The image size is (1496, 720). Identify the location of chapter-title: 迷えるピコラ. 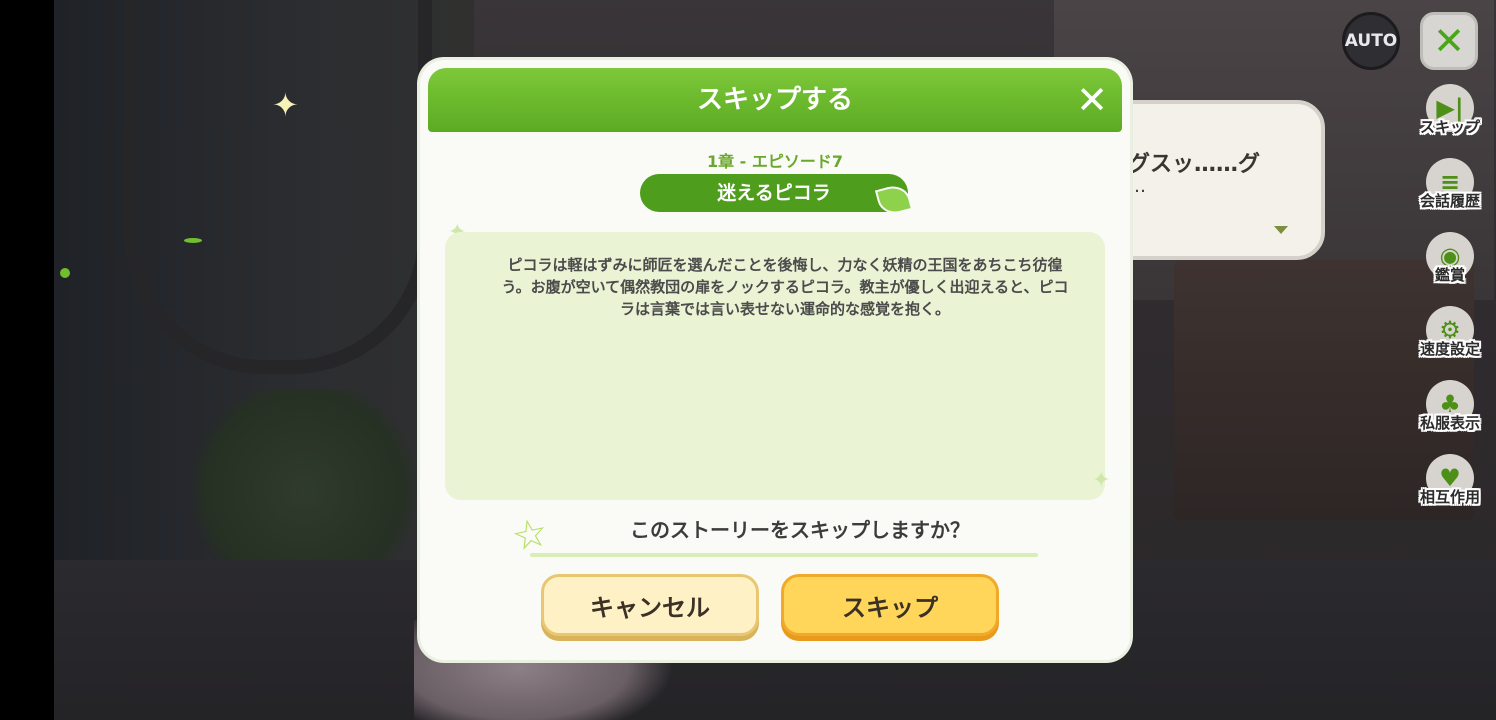
(774, 193).